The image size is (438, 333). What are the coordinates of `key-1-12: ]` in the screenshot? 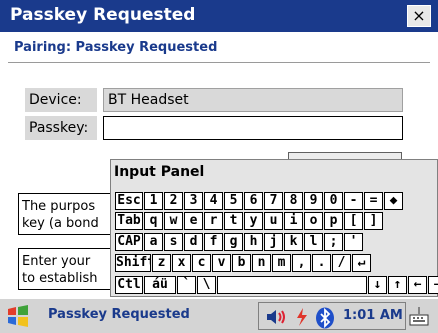 It's located at (373, 221).